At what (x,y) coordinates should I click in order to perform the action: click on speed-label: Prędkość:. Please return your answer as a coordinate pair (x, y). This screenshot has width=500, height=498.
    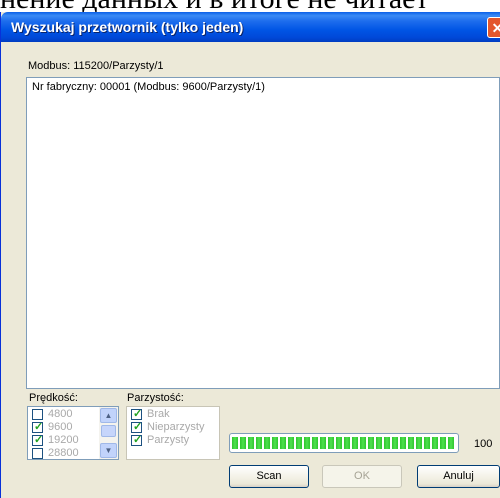
    Looking at the image, I should click on (53, 398).